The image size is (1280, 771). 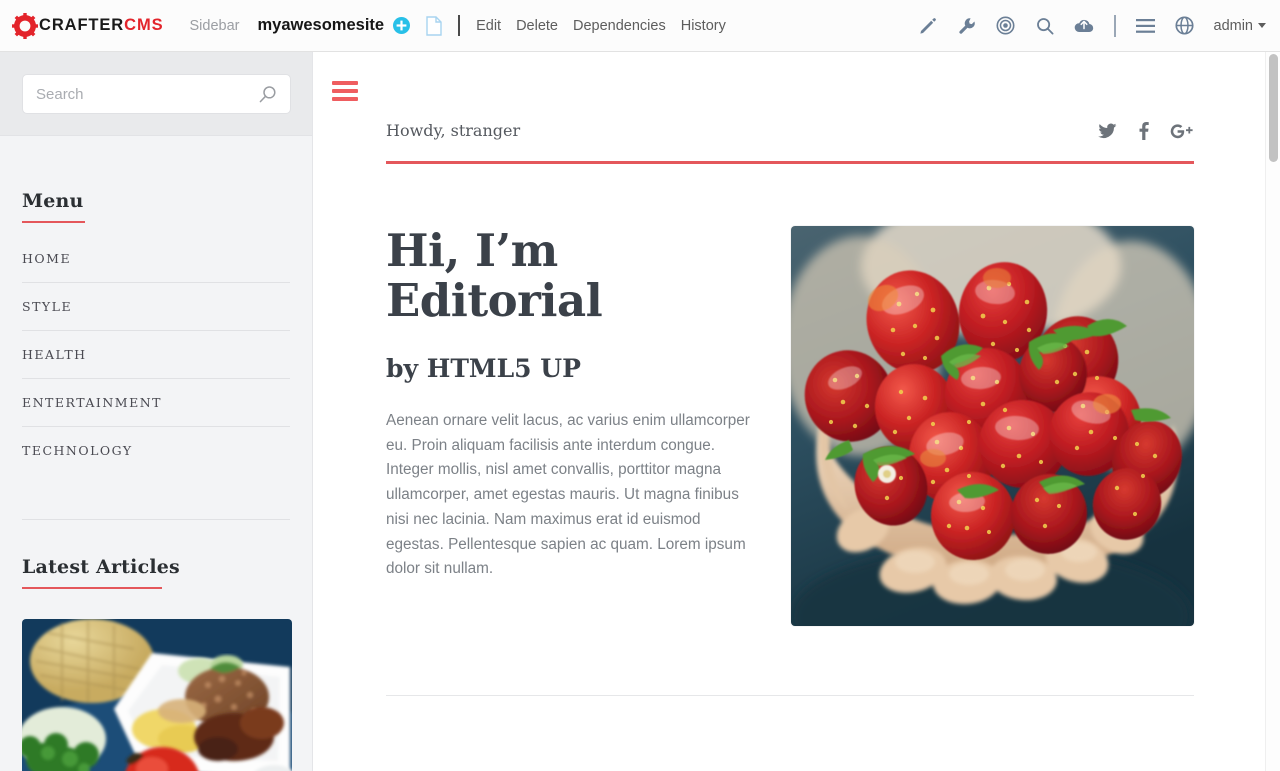 I want to click on latest-articles-section: Latest Articles, so click(x=157, y=663).